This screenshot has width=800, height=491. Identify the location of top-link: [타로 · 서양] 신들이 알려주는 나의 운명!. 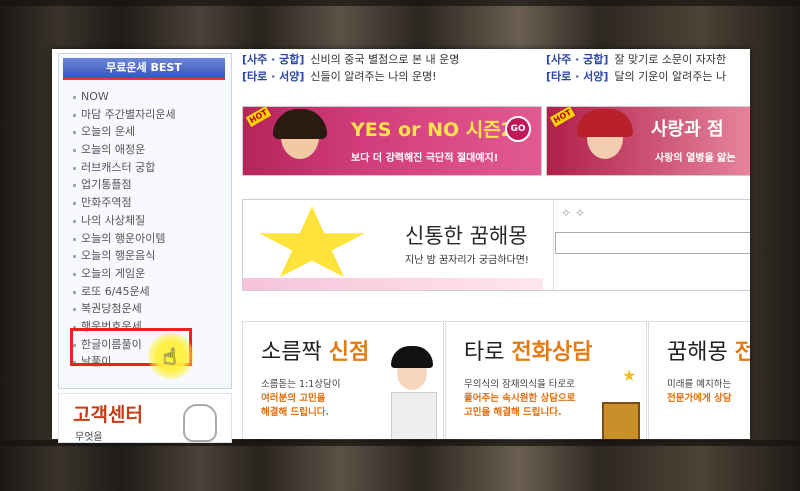
(339, 76).